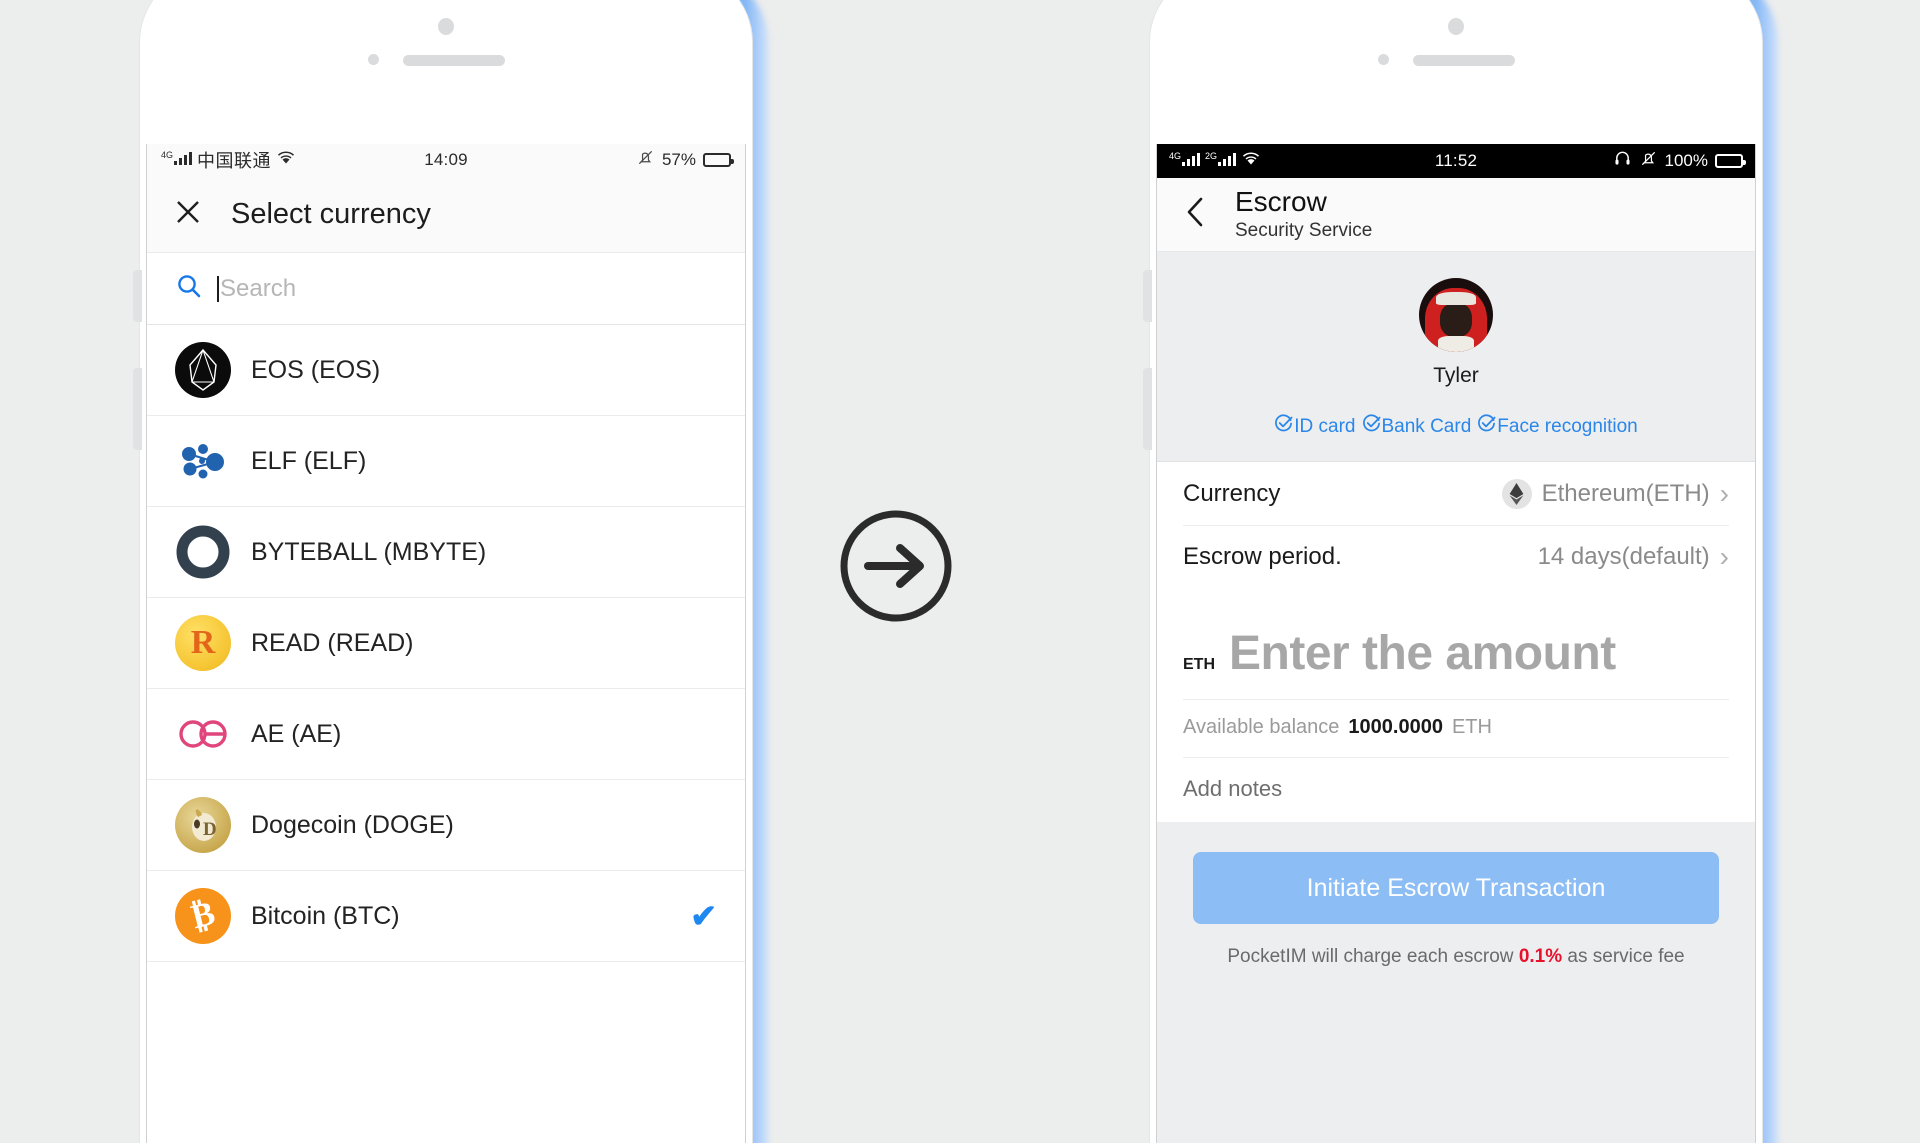 The width and height of the screenshot is (1920, 1143). Describe the element at coordinates (332, 642) in the screenshot. I see `list-item-label: READ (READ)` at that location.